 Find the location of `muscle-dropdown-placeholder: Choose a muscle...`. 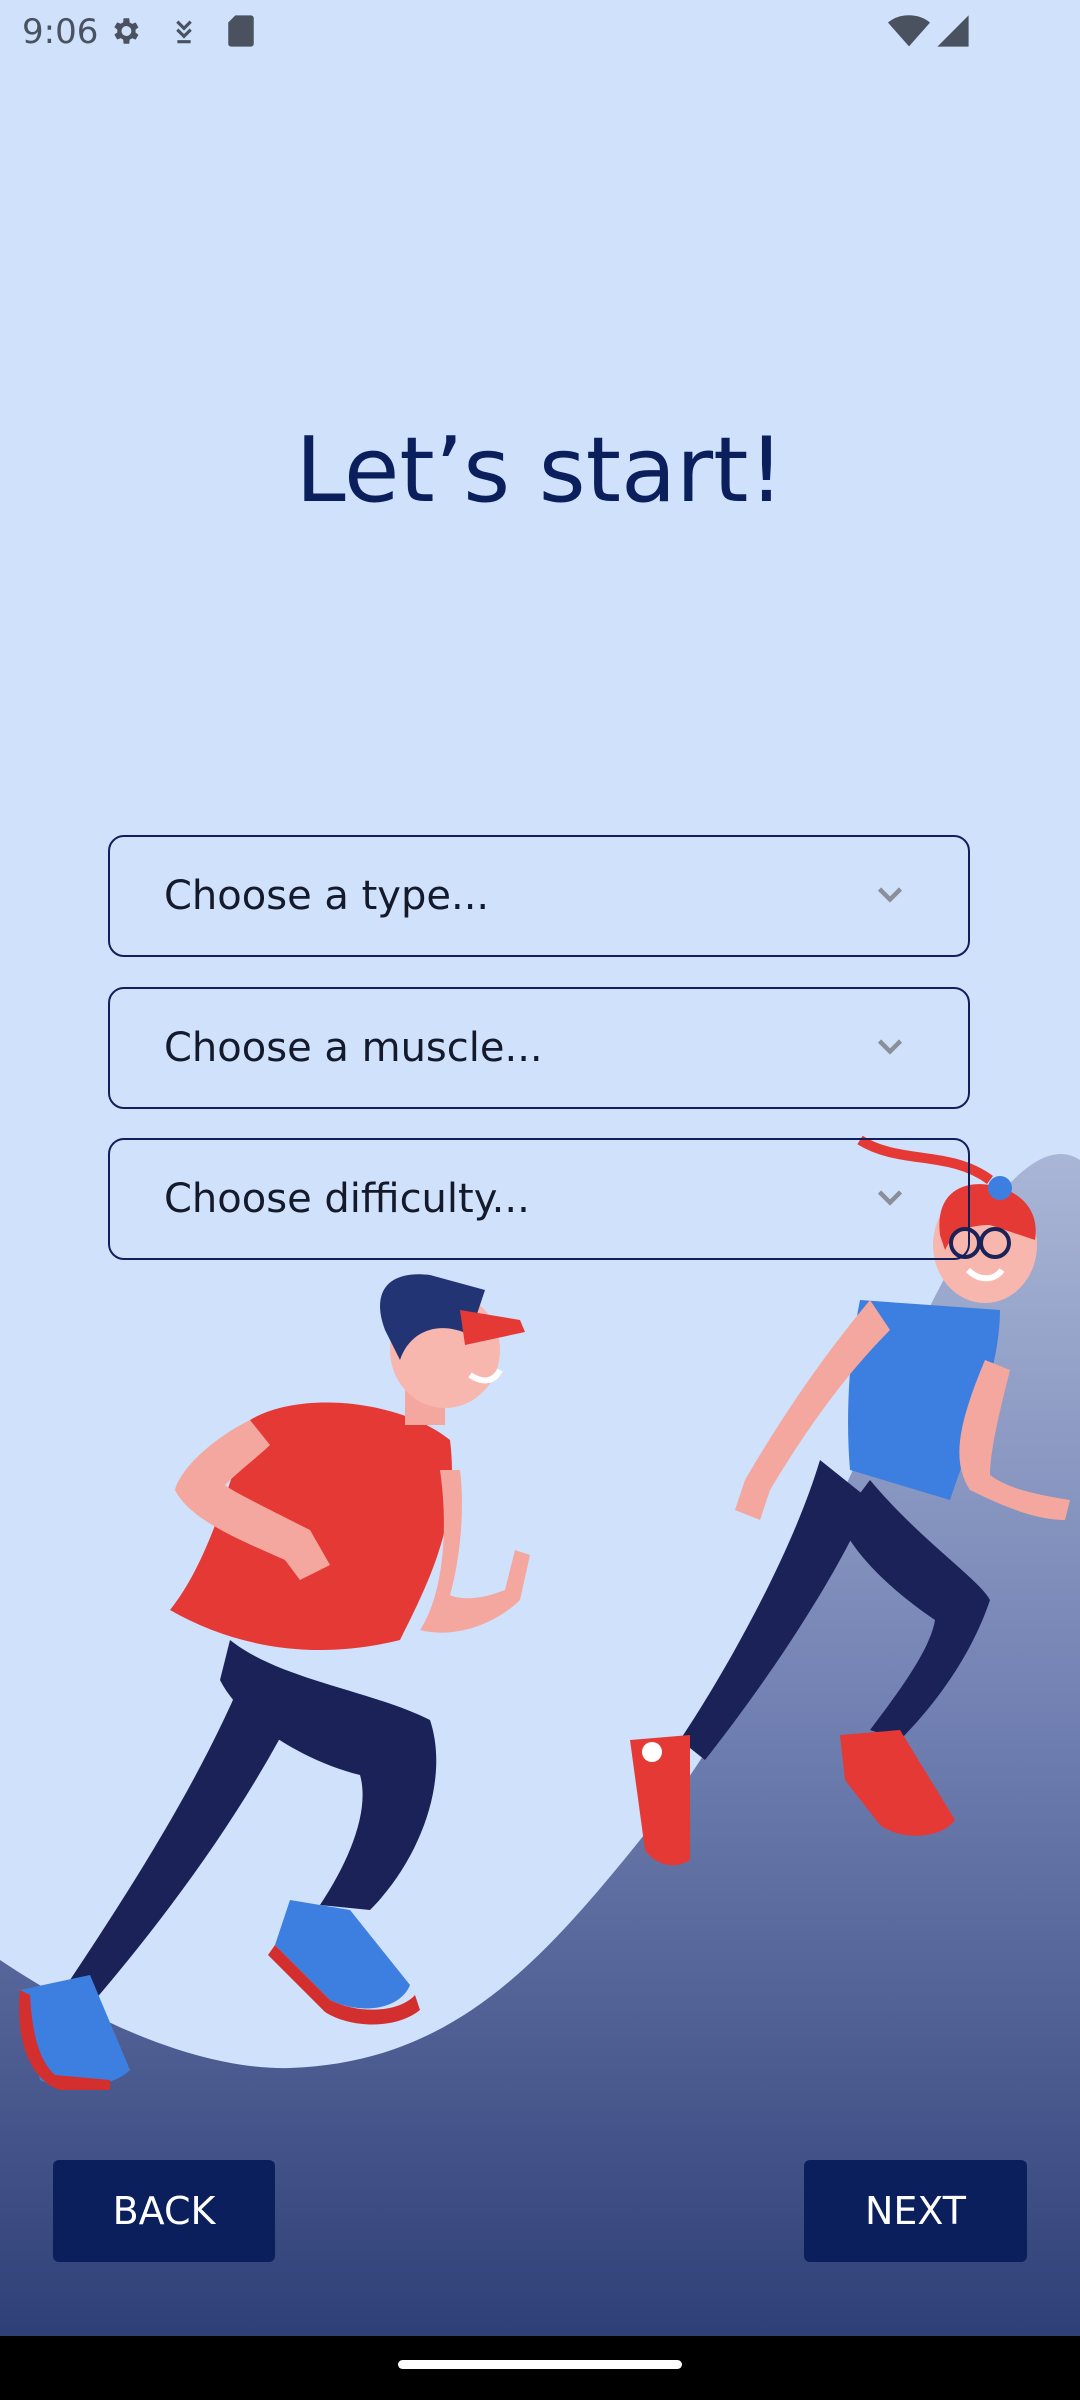

muscle-dropdown-placeholder: Choose a muscle... is located at coordinates (353, 1048).